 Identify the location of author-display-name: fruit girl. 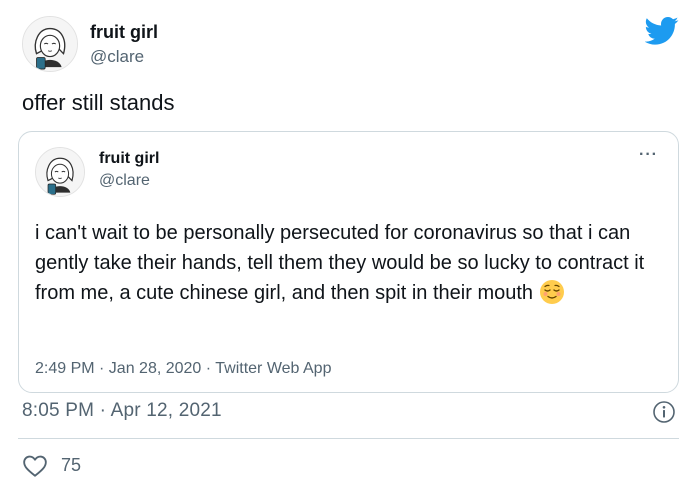
(124, 32).